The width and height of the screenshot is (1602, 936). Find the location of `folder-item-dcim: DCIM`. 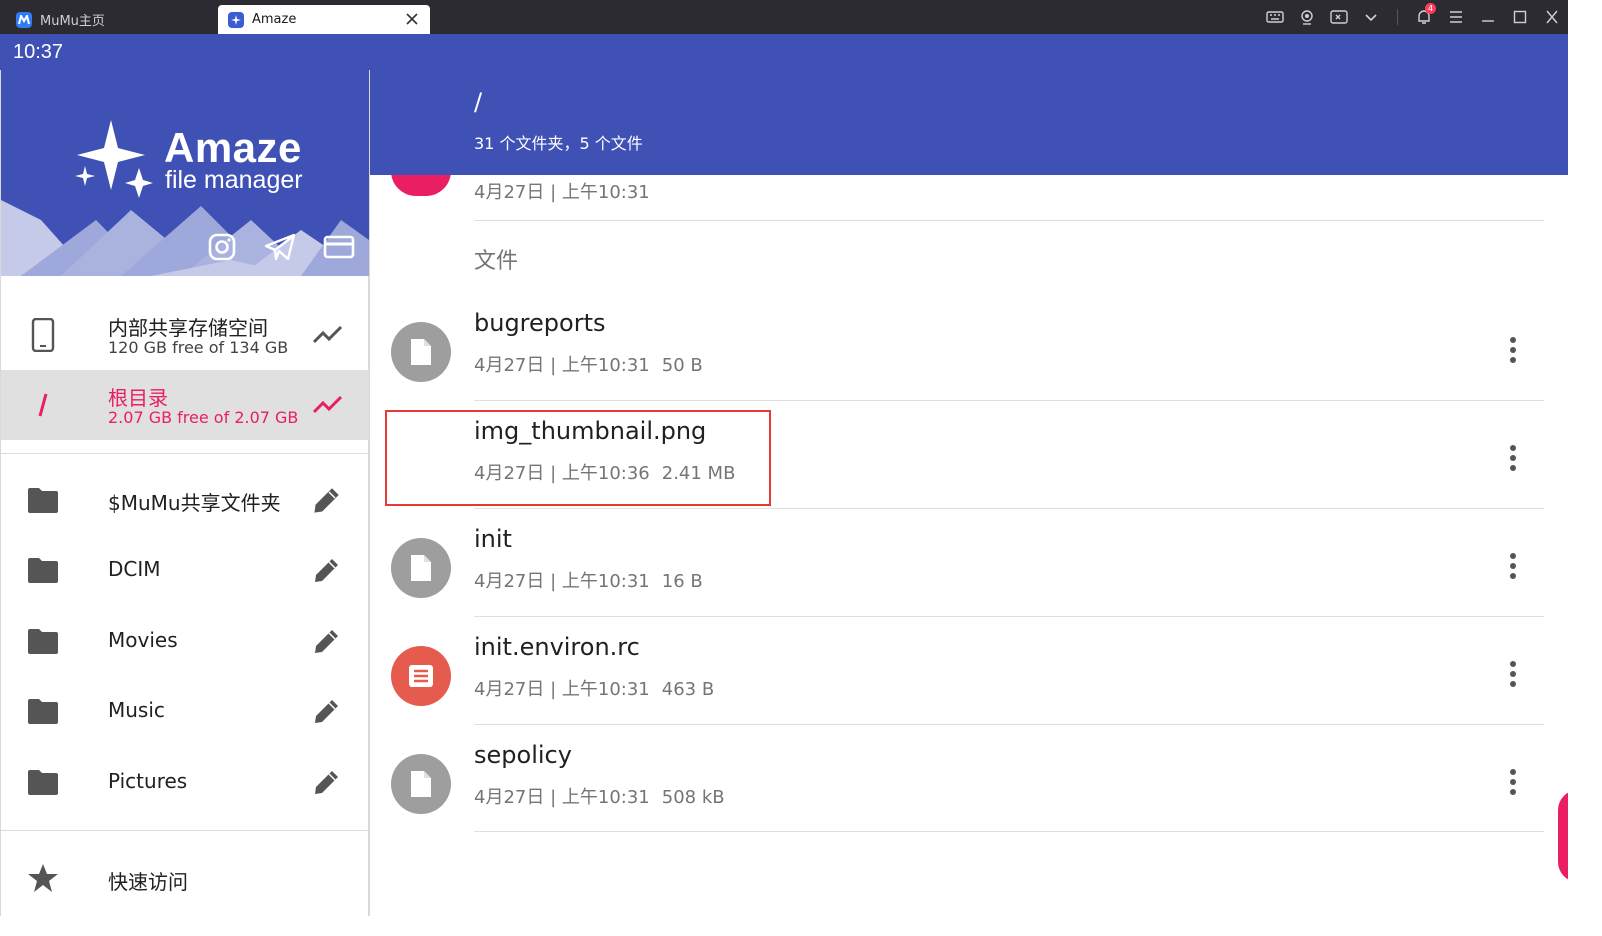

folder-item-dcim: DCIM is located at coordinates (185, 571).